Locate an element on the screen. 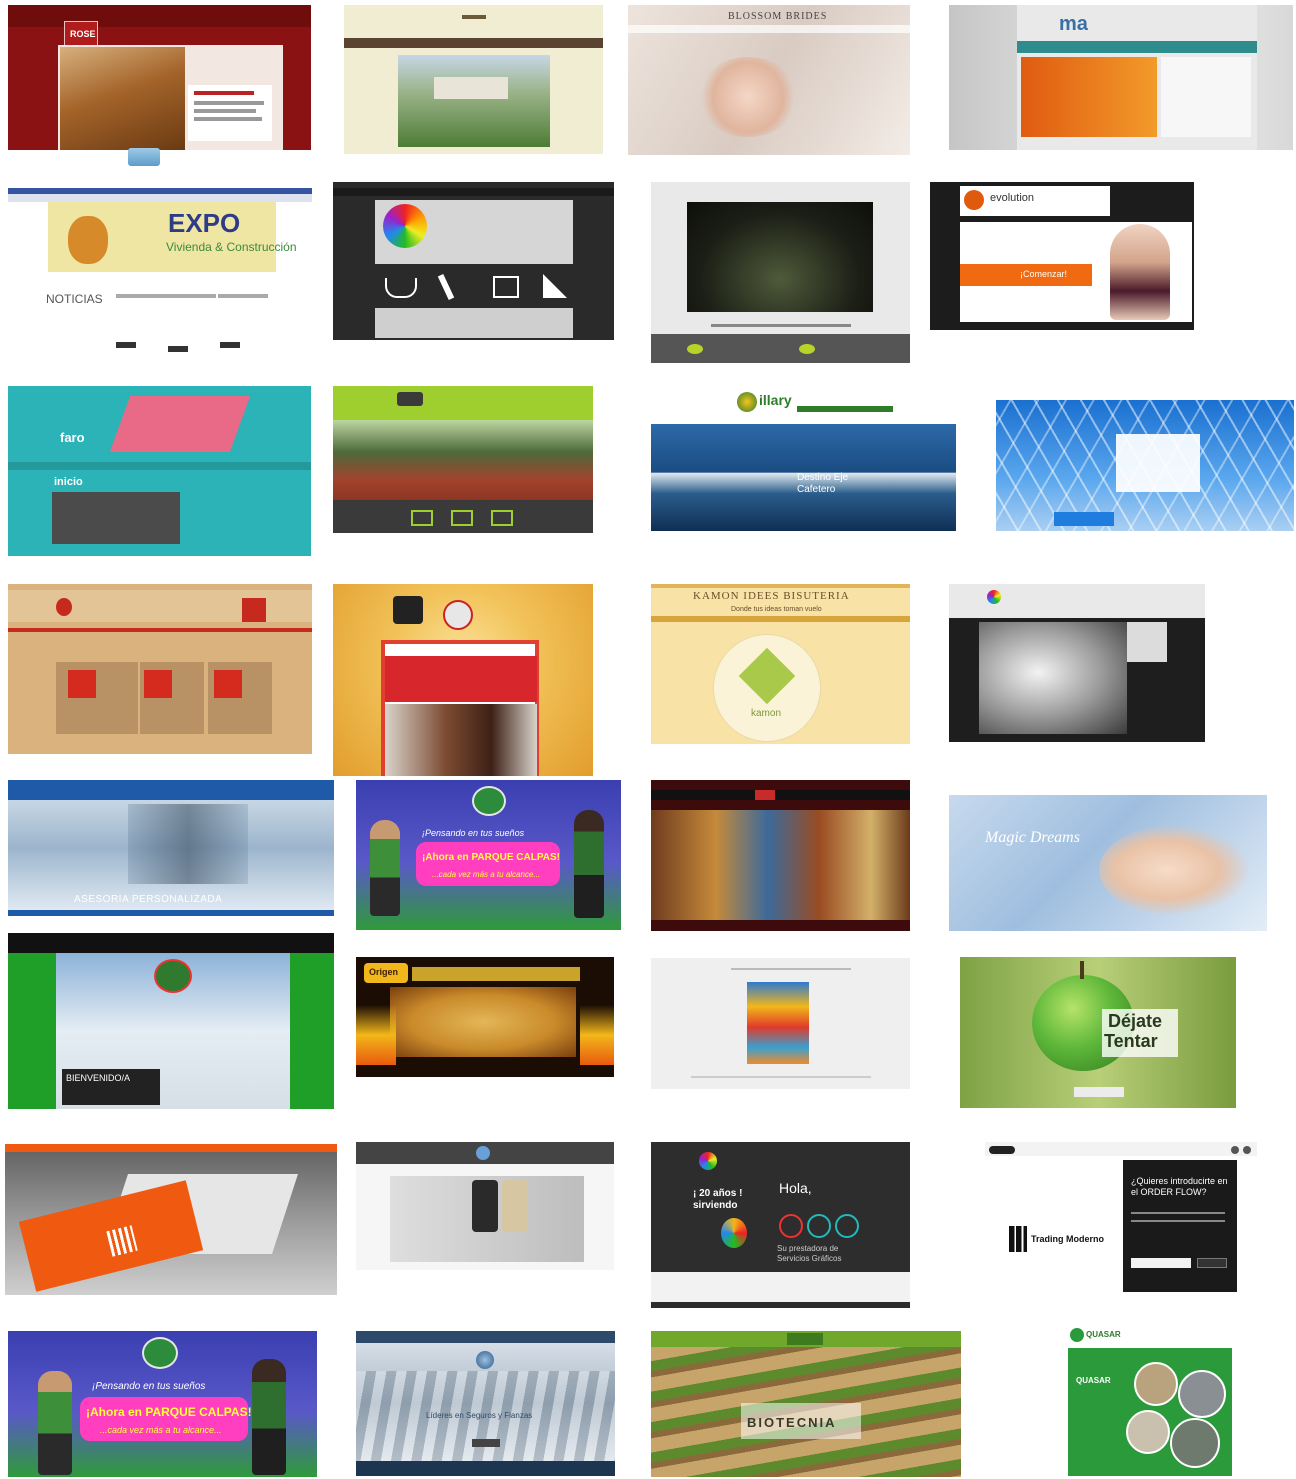  website-thumbnail-faro: faro inicio is located at coordinates (159, 471).